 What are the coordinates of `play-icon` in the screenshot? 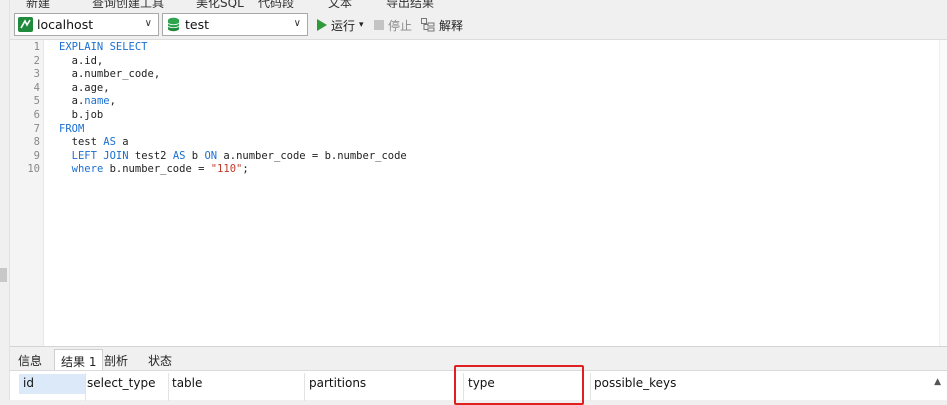 It's located at (322, 25).